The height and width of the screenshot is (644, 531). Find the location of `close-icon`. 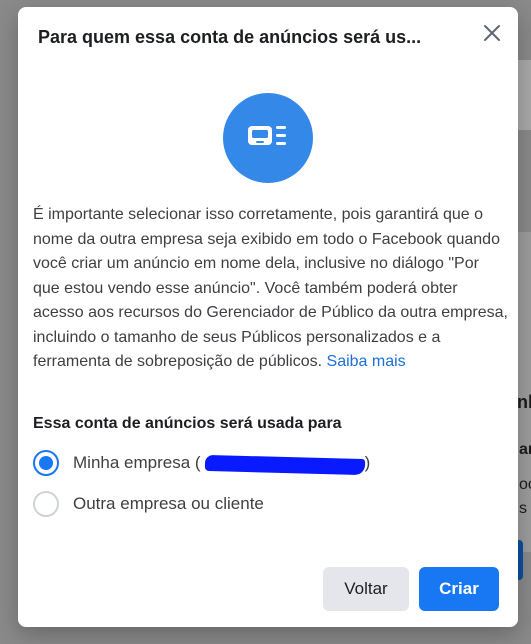

close-icon is located at coordinates (492, 33).